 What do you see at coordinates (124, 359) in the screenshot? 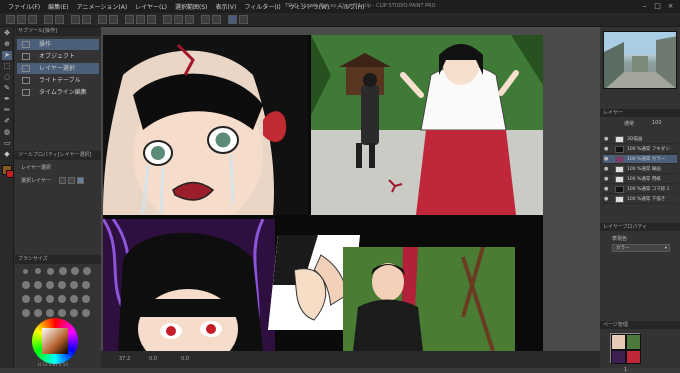
I see `zoom-readout: 37.2` at bounding box center [124, 359].